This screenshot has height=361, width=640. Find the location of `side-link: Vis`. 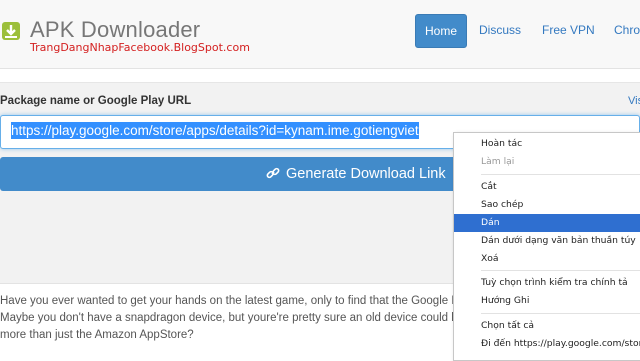

side-link: Vis is located at coordinates (634, 101).